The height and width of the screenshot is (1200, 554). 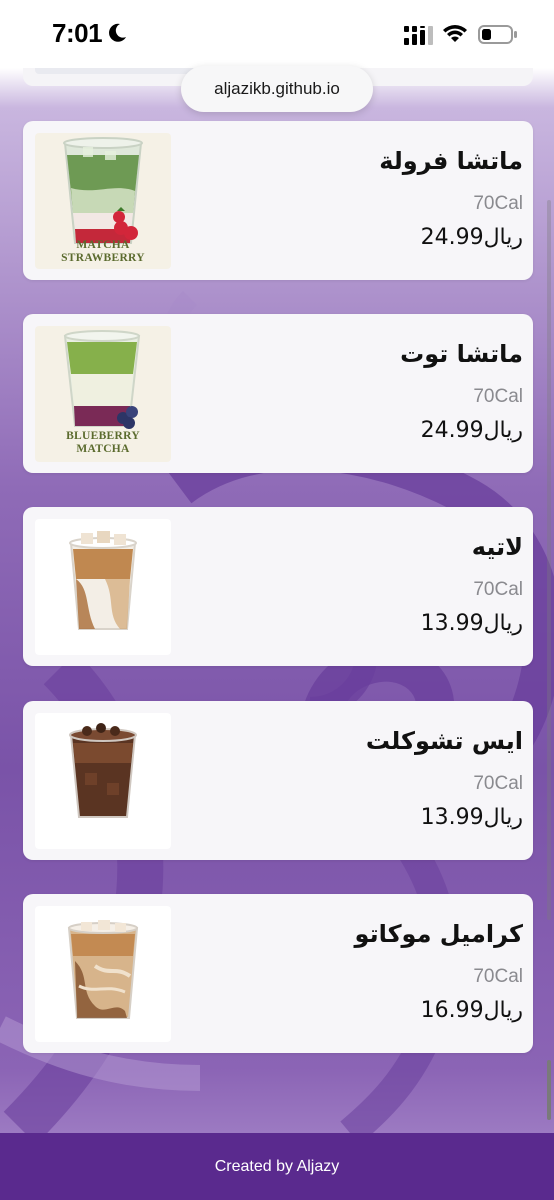 I want to click on item-name: كراميل موكاتو, so click(x=438, y=934).